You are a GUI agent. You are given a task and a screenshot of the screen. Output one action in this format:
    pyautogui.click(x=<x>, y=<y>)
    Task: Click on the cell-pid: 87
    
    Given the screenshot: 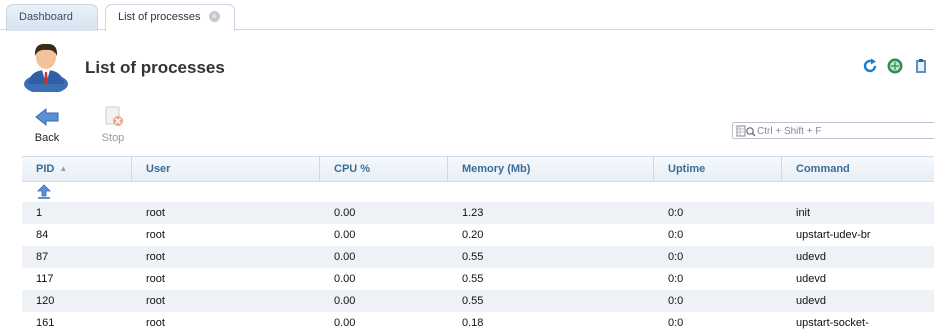 What is the action you would take?
    pyautogui.click(x=42, y=257)
    